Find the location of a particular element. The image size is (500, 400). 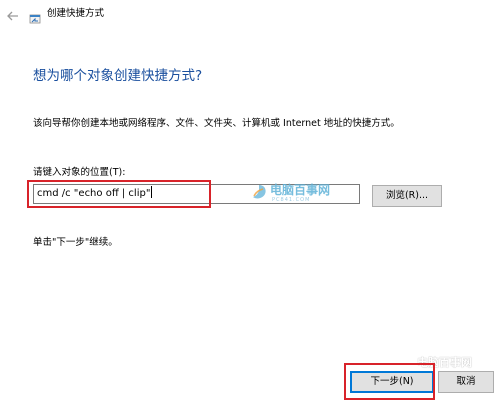

location-value-text: cmd /c "echo off | clip" is located at coordinates (94, 193).